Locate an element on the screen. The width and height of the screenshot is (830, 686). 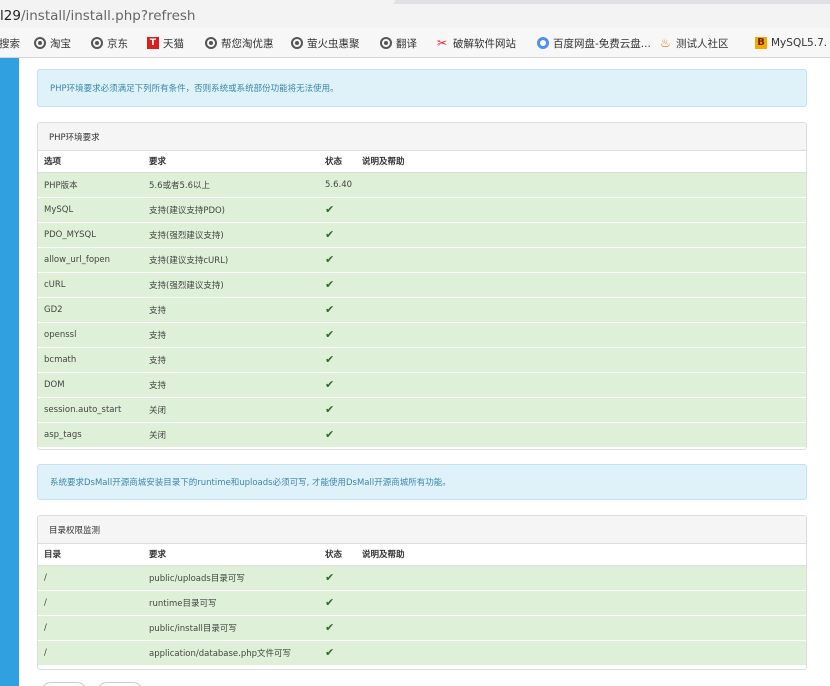
bookmark-firefly: 萤火虫惠聚 is located at coordinates (325, 43).